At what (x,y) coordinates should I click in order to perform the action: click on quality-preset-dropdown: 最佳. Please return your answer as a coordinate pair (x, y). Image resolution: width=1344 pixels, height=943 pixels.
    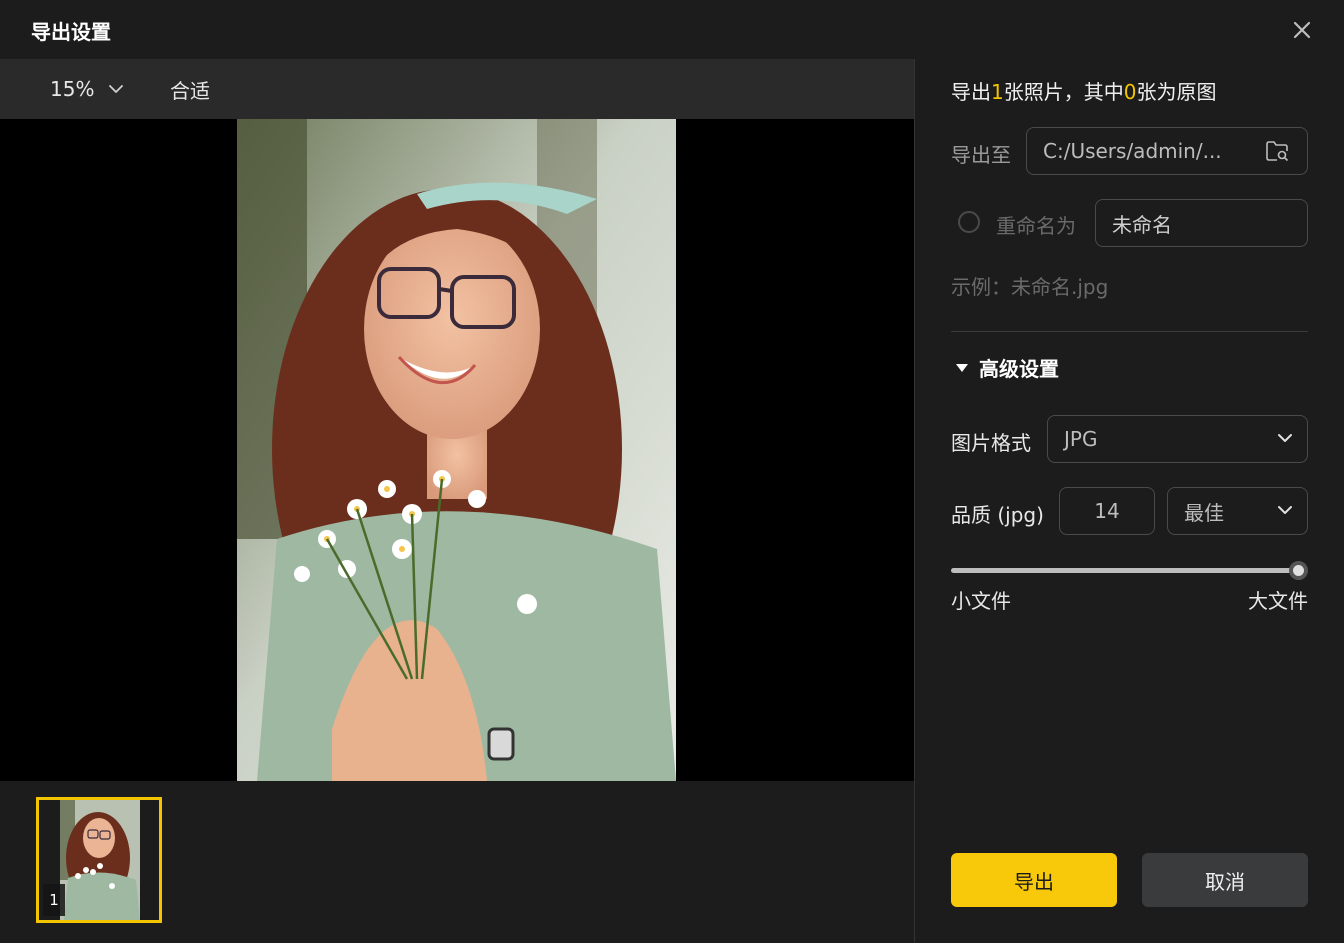
    Looking at the image, I should click on (1237, 511).